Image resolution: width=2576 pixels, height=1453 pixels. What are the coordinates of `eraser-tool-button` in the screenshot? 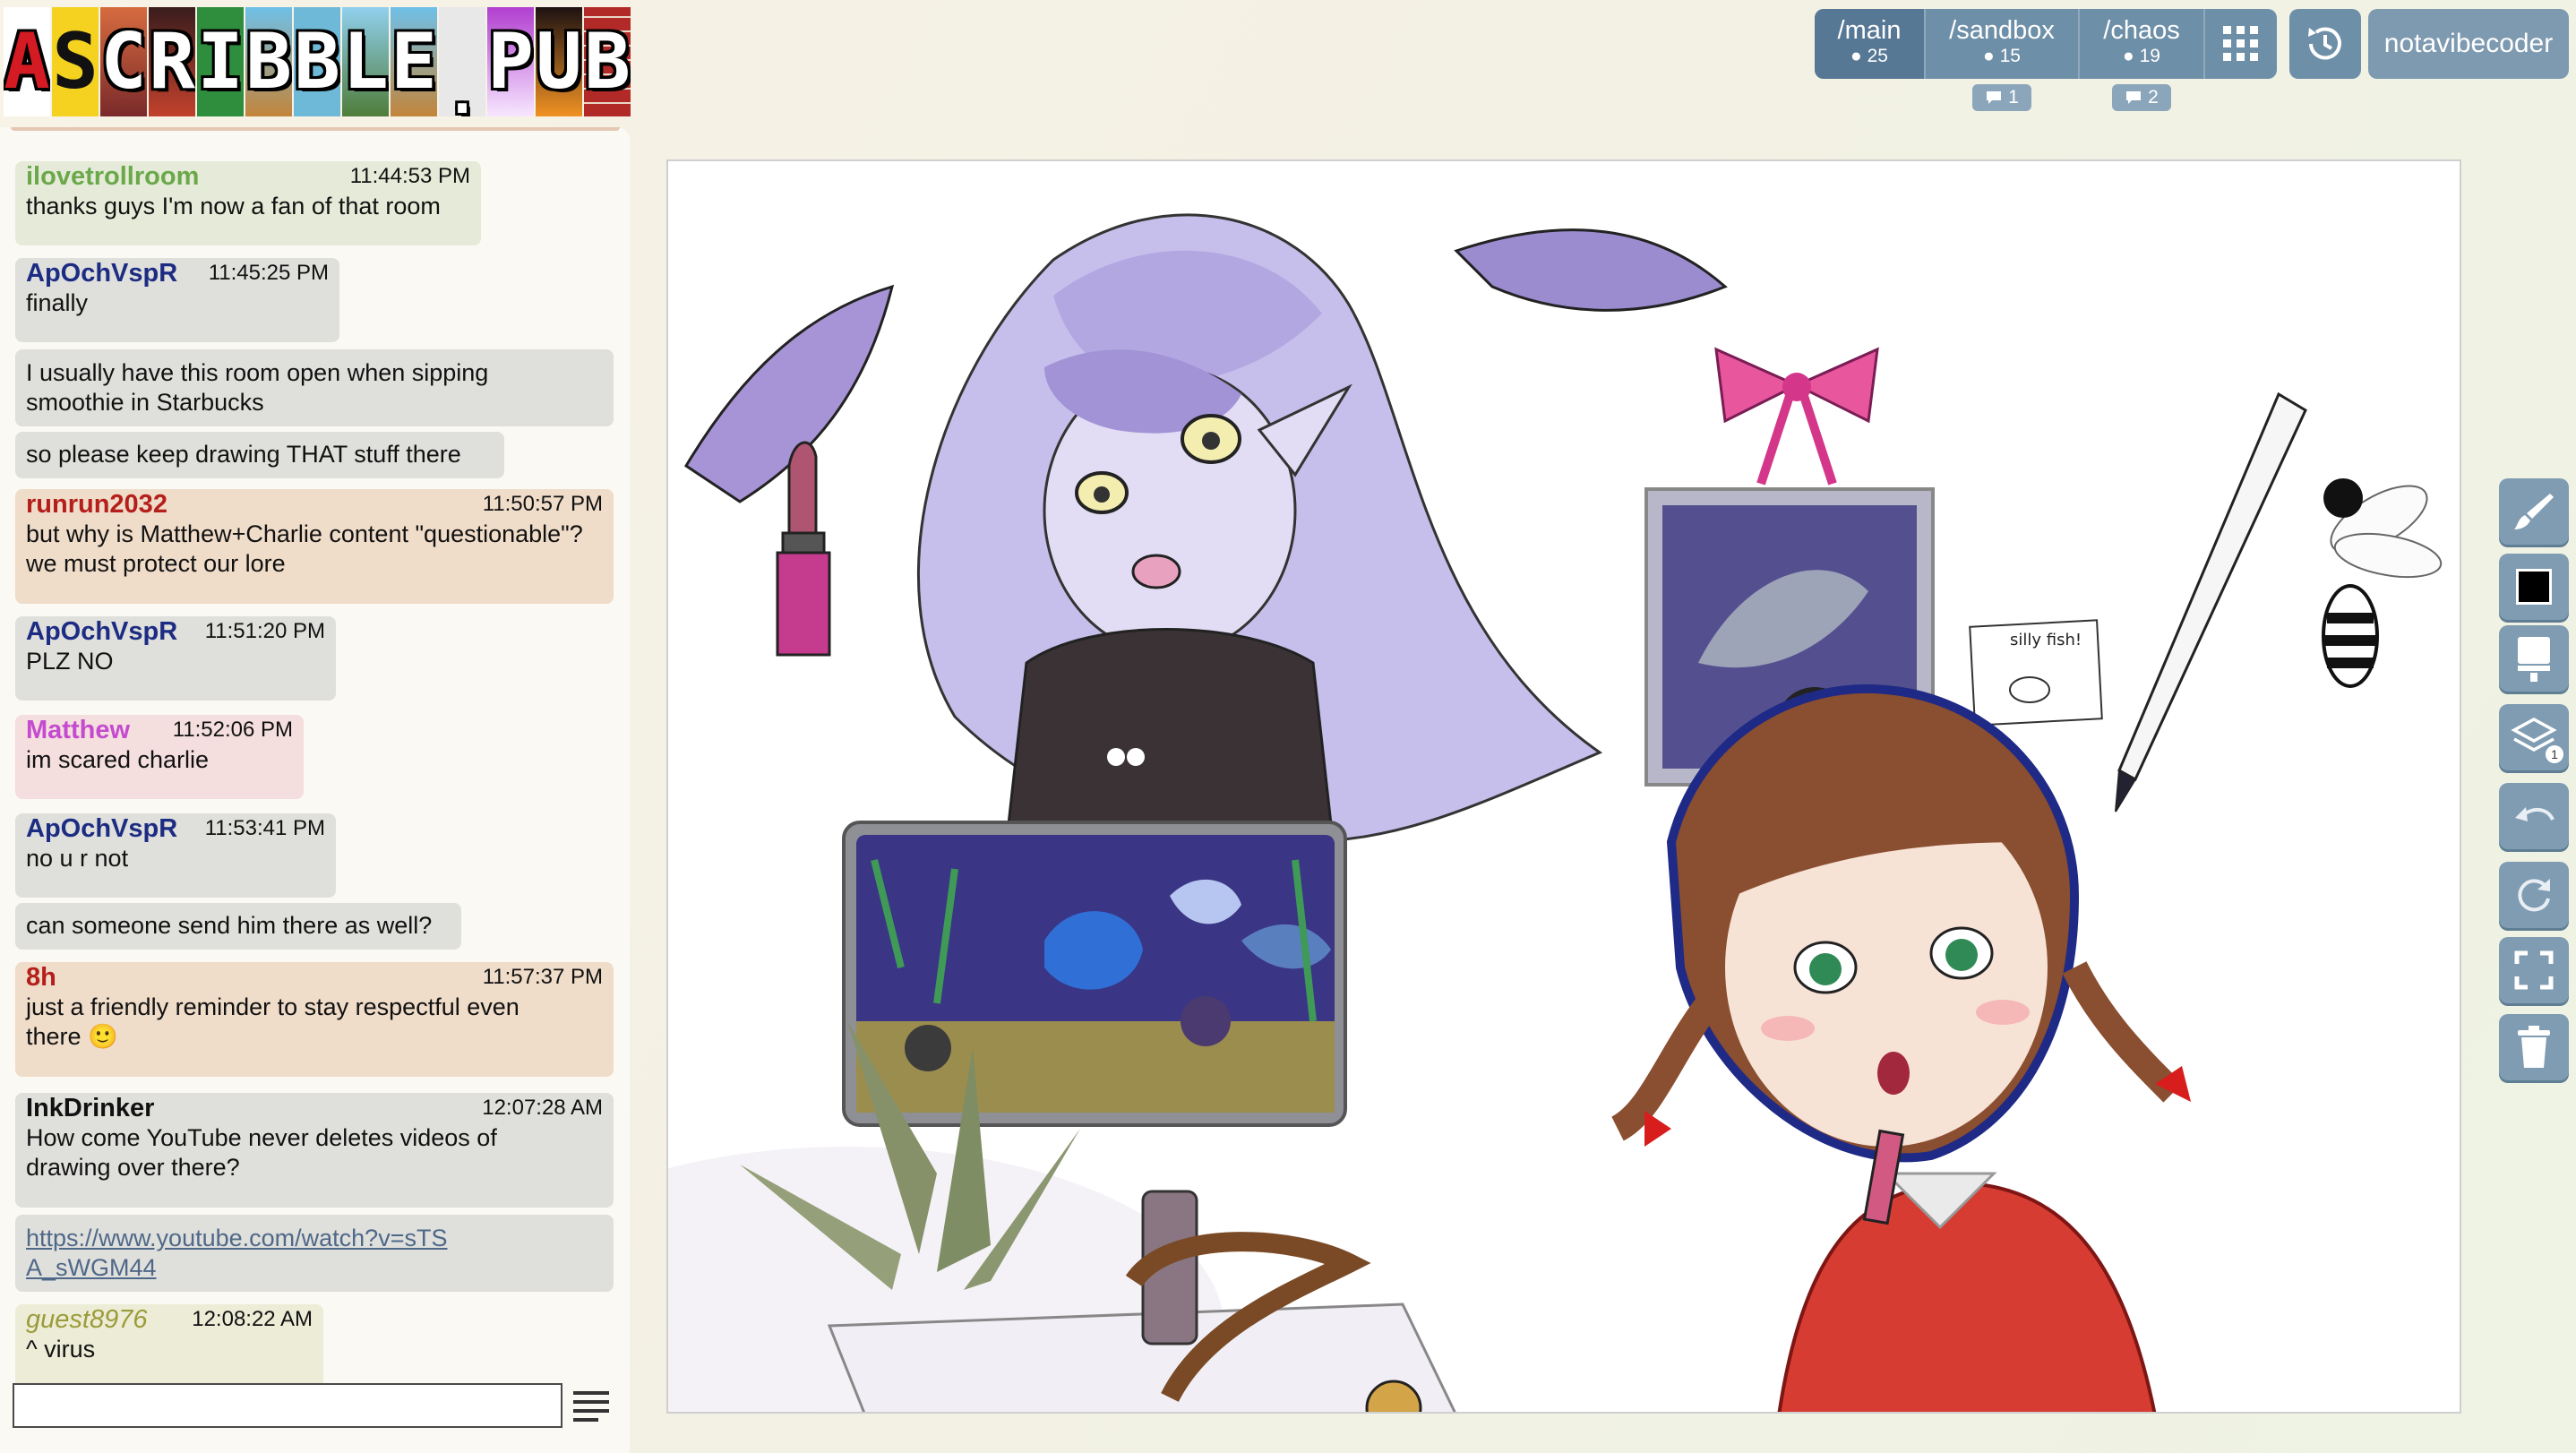 It's located at (2534, 658).